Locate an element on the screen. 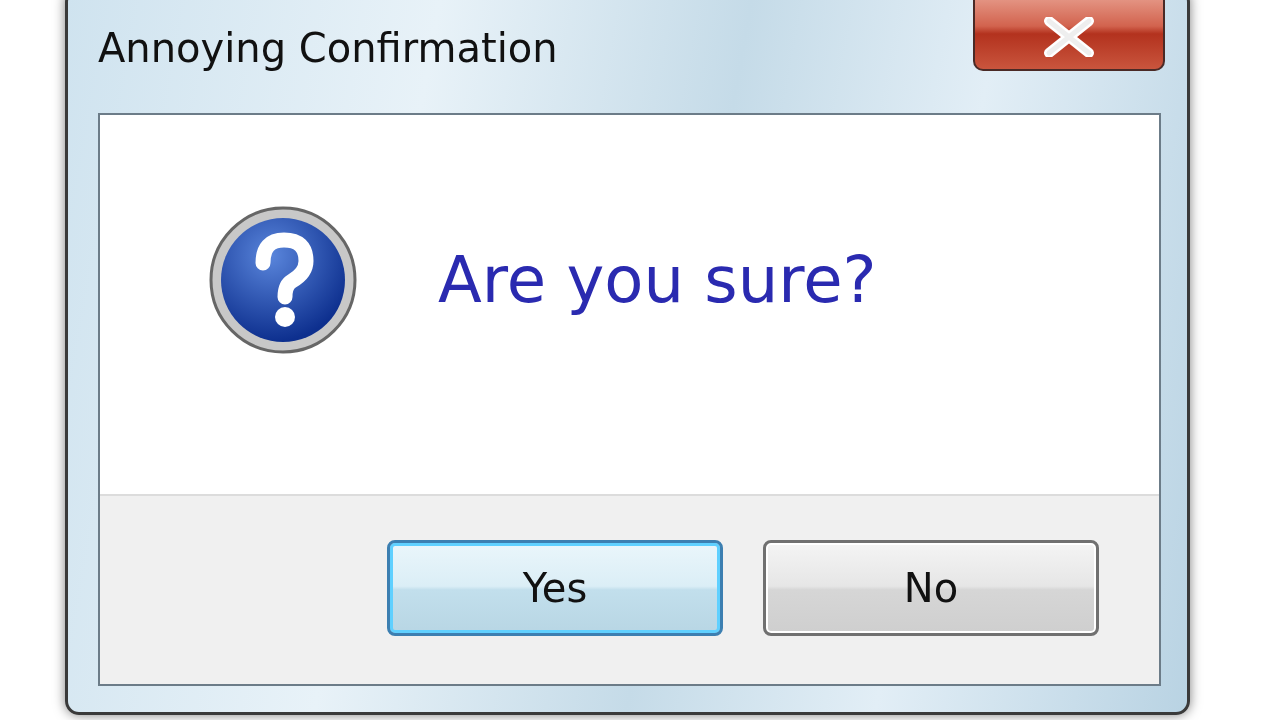  close-icon is located at coordinates (1069, 37).